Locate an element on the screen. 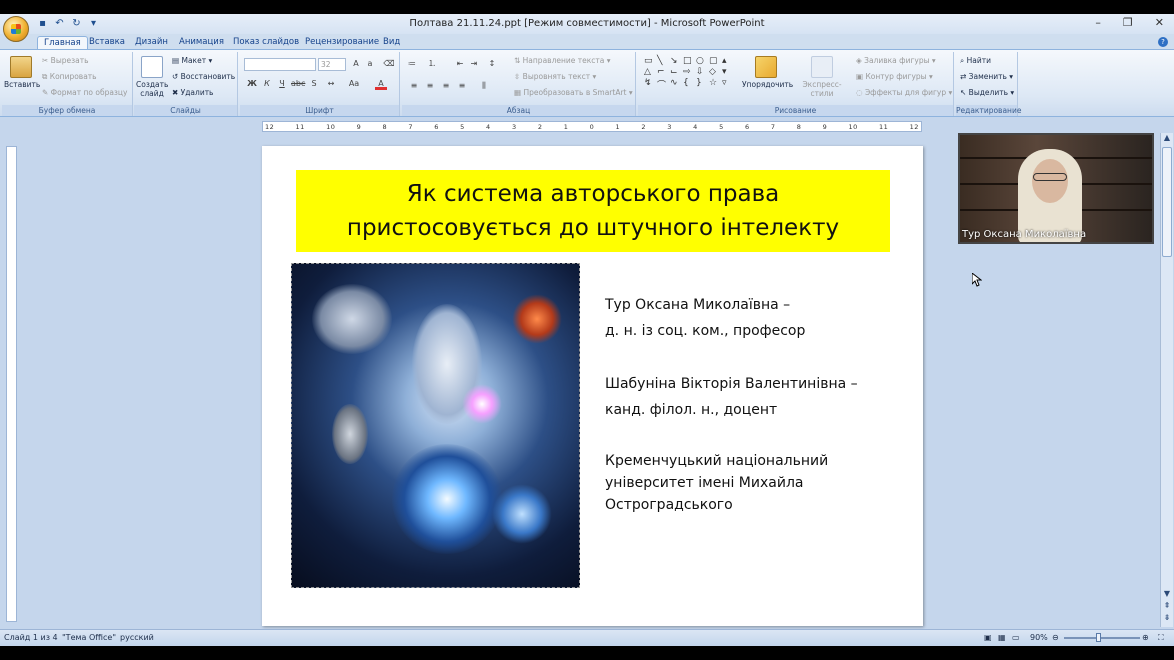 The image size is (1174, 660). vertical-ruler is located at coordinates (11, 384).